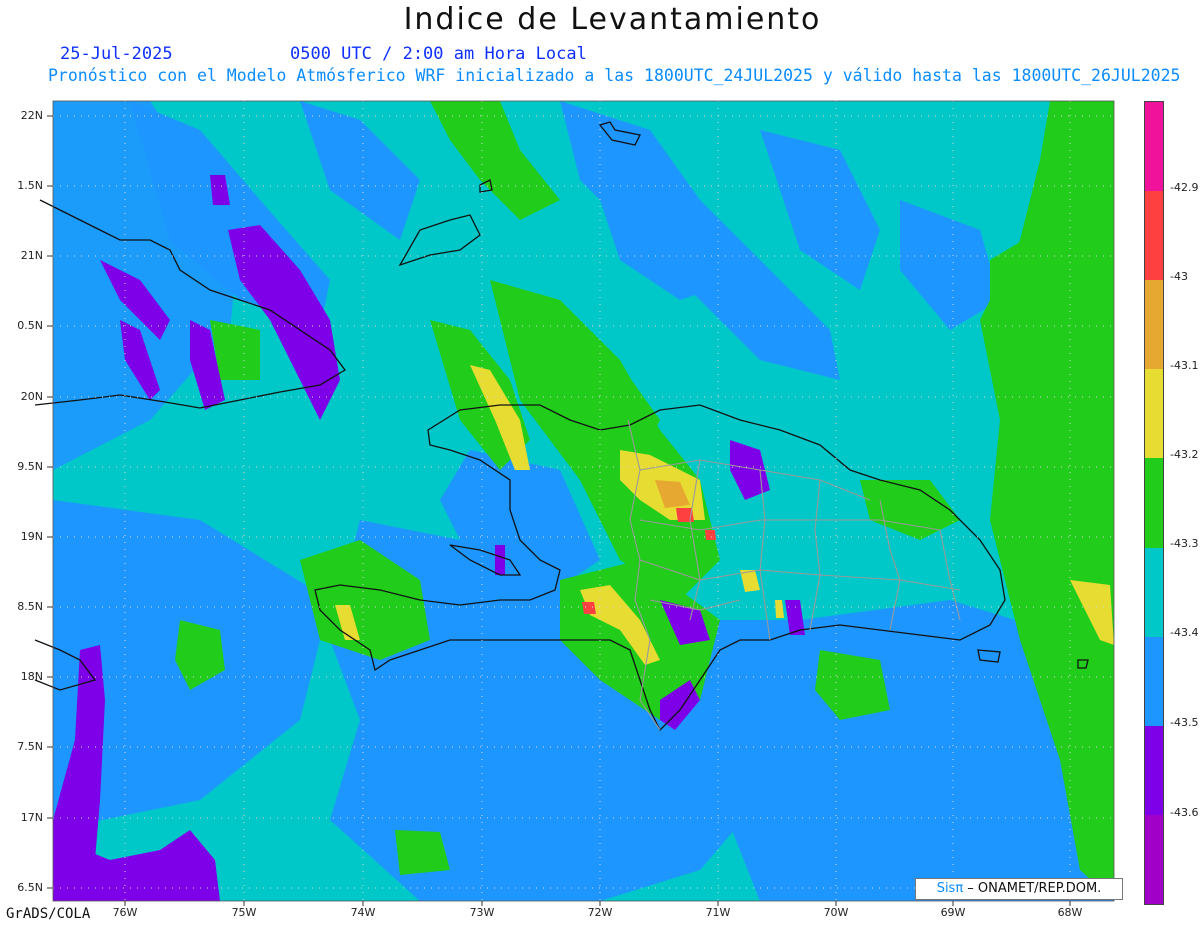  What do you see at coordinates (31, 115) in the screenshot?
I see `lat-label: 22N` at bounding box center [31, 115].